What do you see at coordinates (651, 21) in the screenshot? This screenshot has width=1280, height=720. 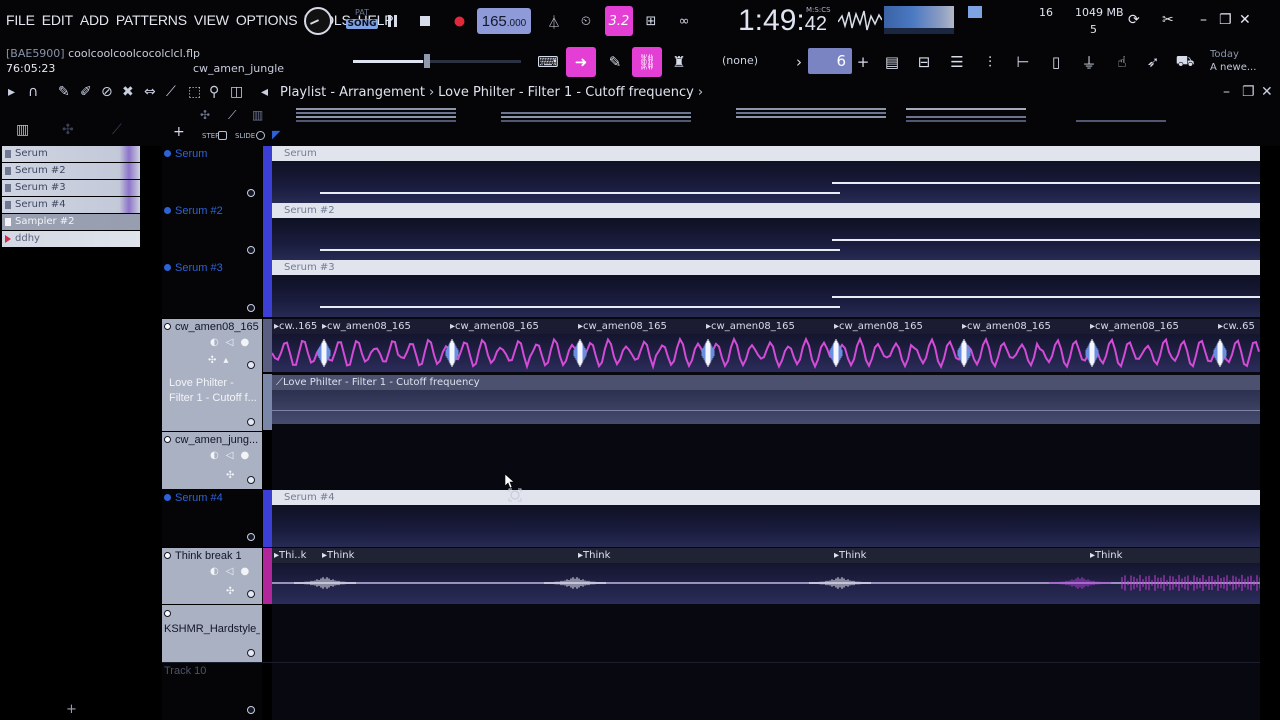 I see `blend-notes-button: ⊞` at bounding box center [651, 21].